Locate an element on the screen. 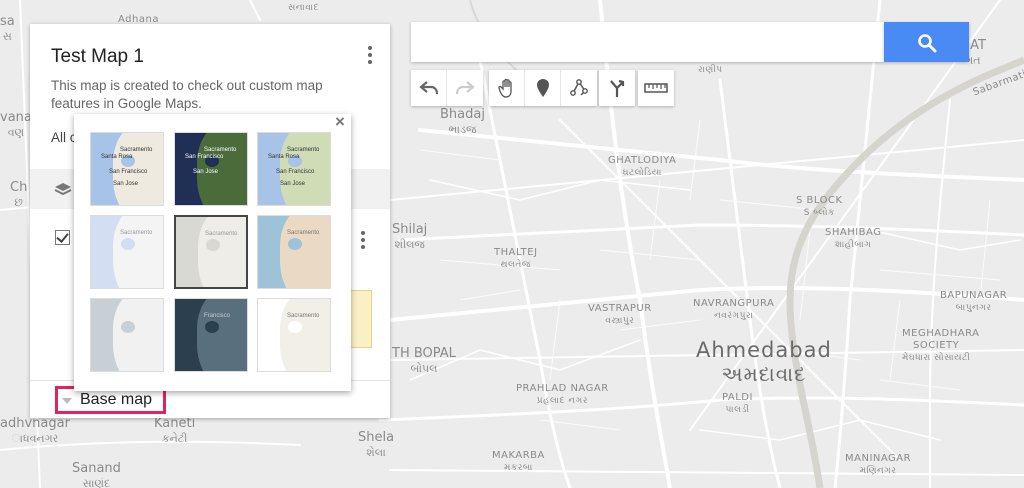 The width and height of the screenshot is (1024, 488). more-options-icon is located at coordinates (370, 56).